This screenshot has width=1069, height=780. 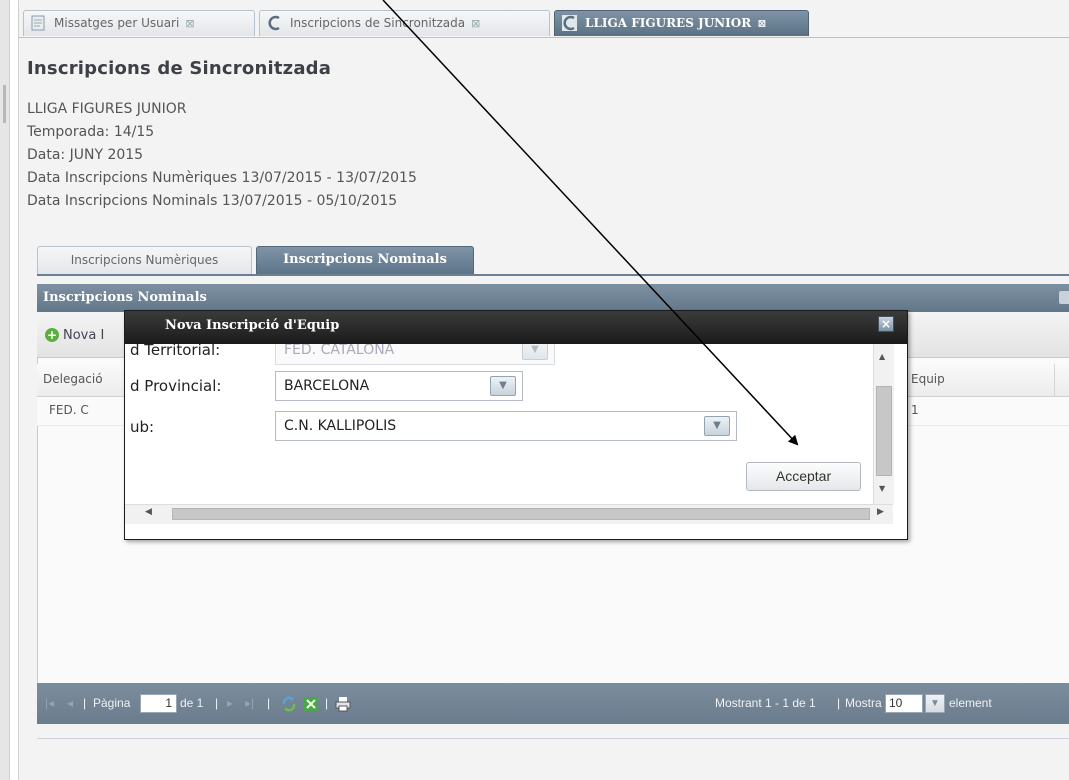 I want to click on column-header-equip: Equip, so click(x=980, y=380).